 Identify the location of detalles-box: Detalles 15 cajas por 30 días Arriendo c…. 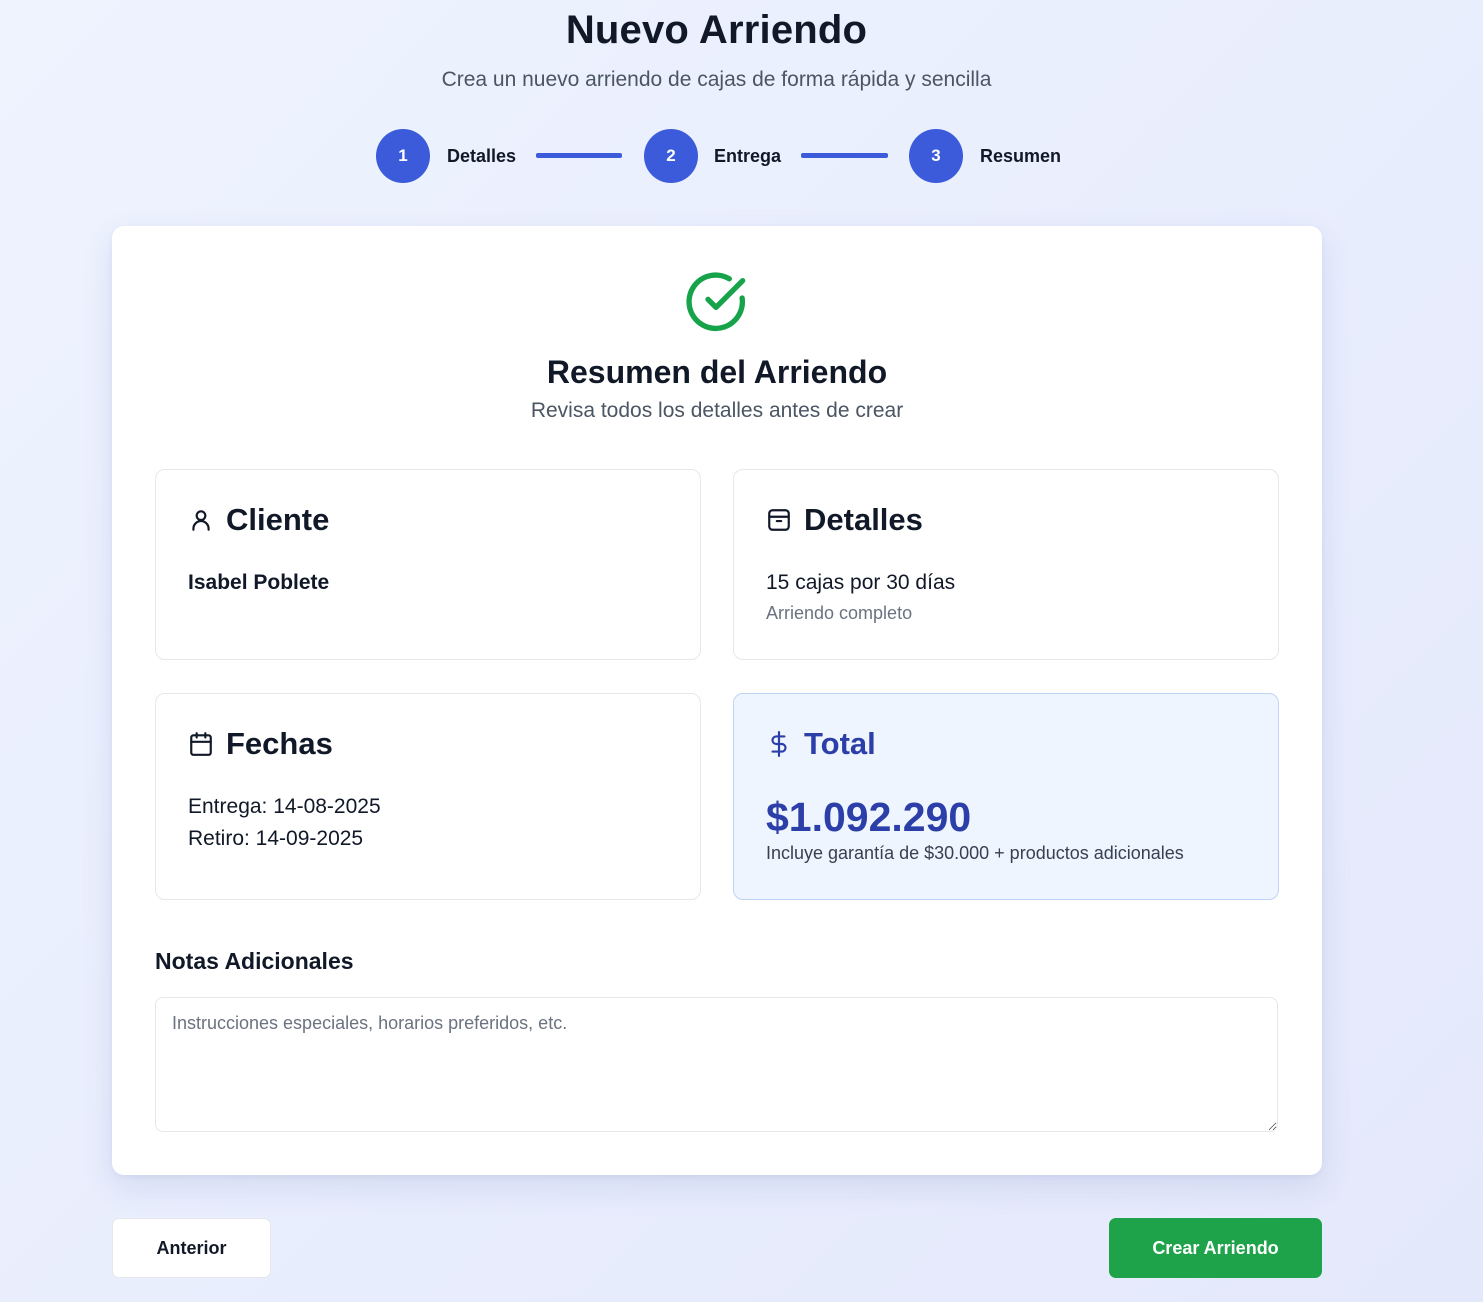
(1006, 564).